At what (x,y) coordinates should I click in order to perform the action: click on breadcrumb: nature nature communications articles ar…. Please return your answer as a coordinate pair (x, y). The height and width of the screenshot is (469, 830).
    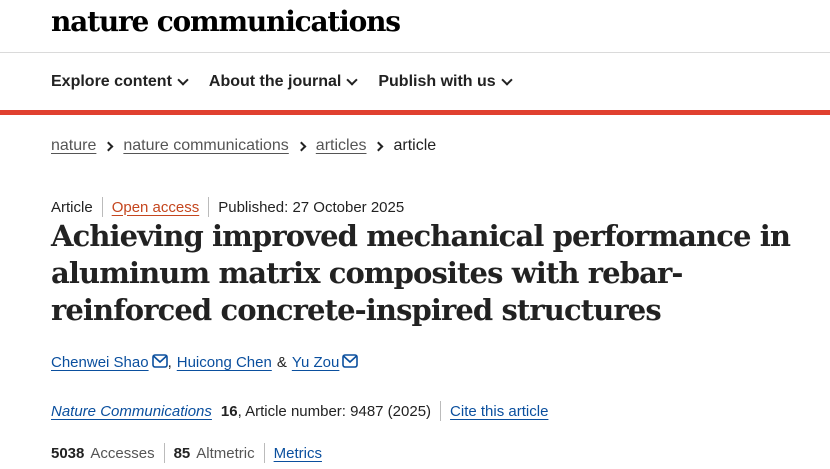
    Looking at the image, I should click on (243, 146).